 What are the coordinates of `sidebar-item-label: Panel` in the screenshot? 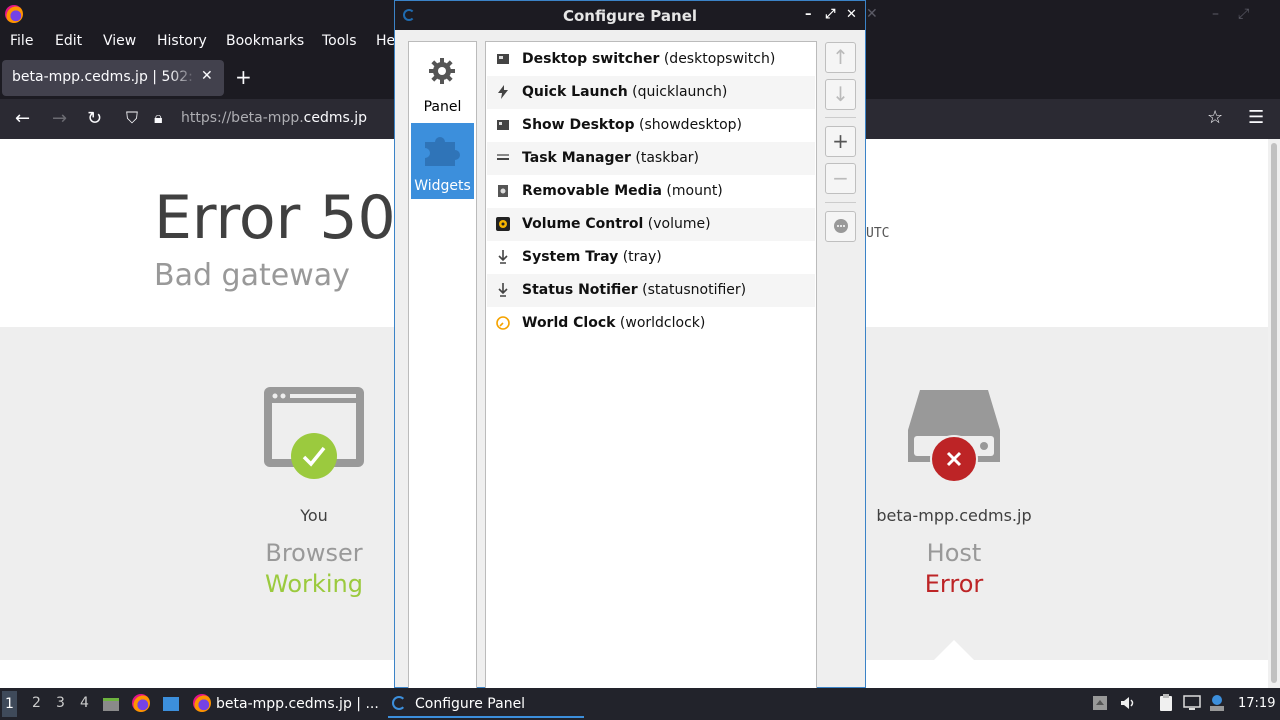 It's located at (442, 107).